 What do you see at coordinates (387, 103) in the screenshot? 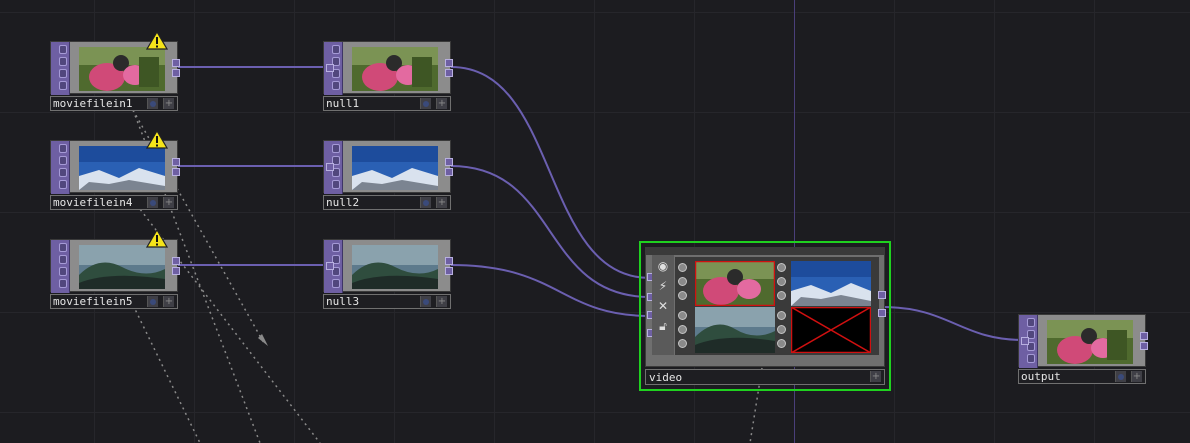
I see `operator-label-bar: null1 +` at bounding box center [387, 103].